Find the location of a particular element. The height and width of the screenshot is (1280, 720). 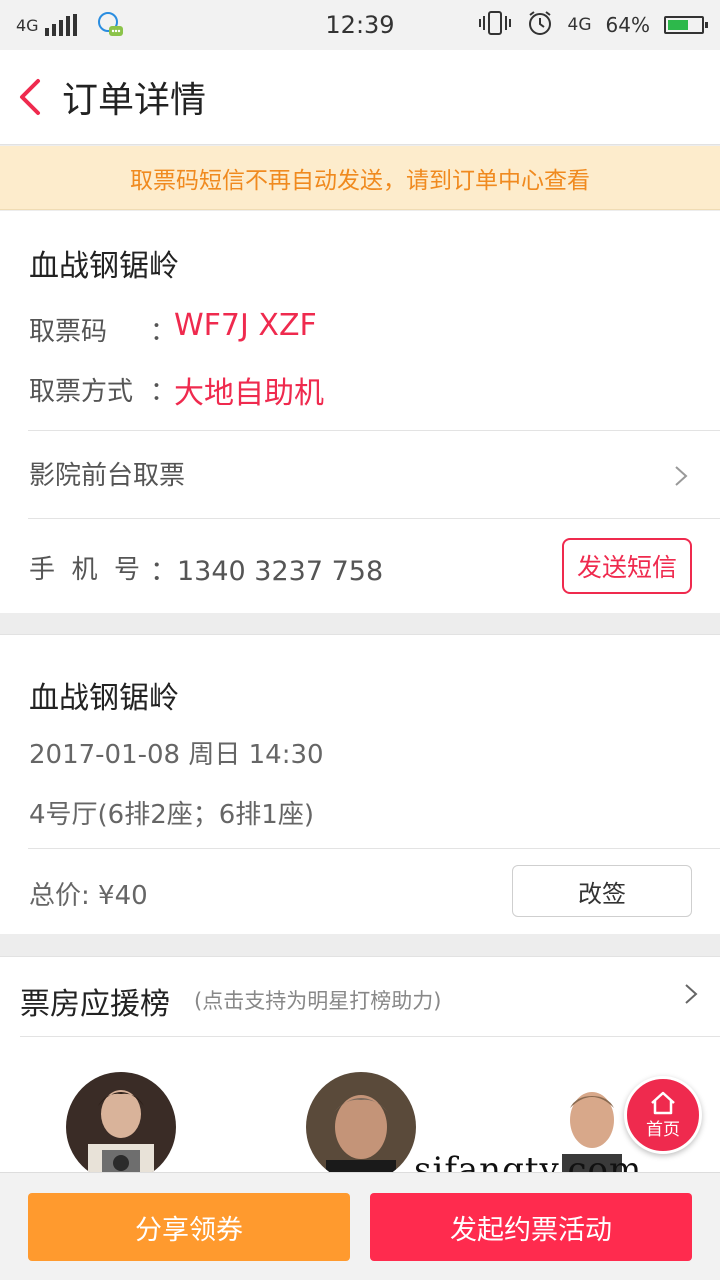

status-left: 4G is located at coordinates (70, 25).